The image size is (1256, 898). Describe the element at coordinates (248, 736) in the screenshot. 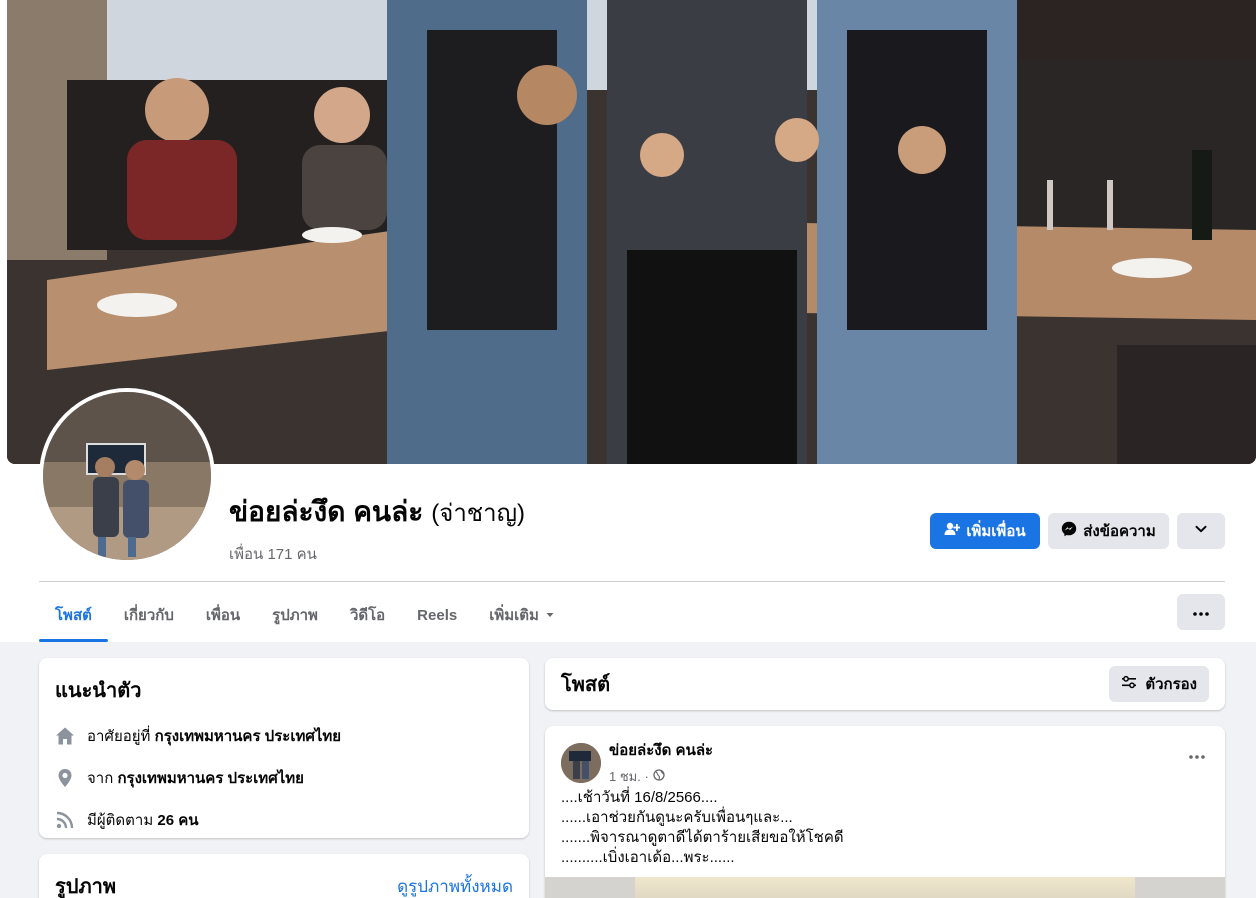

I see `lives-in-value: กรุงเทพมหานคร ประเทศไทย` at that location.